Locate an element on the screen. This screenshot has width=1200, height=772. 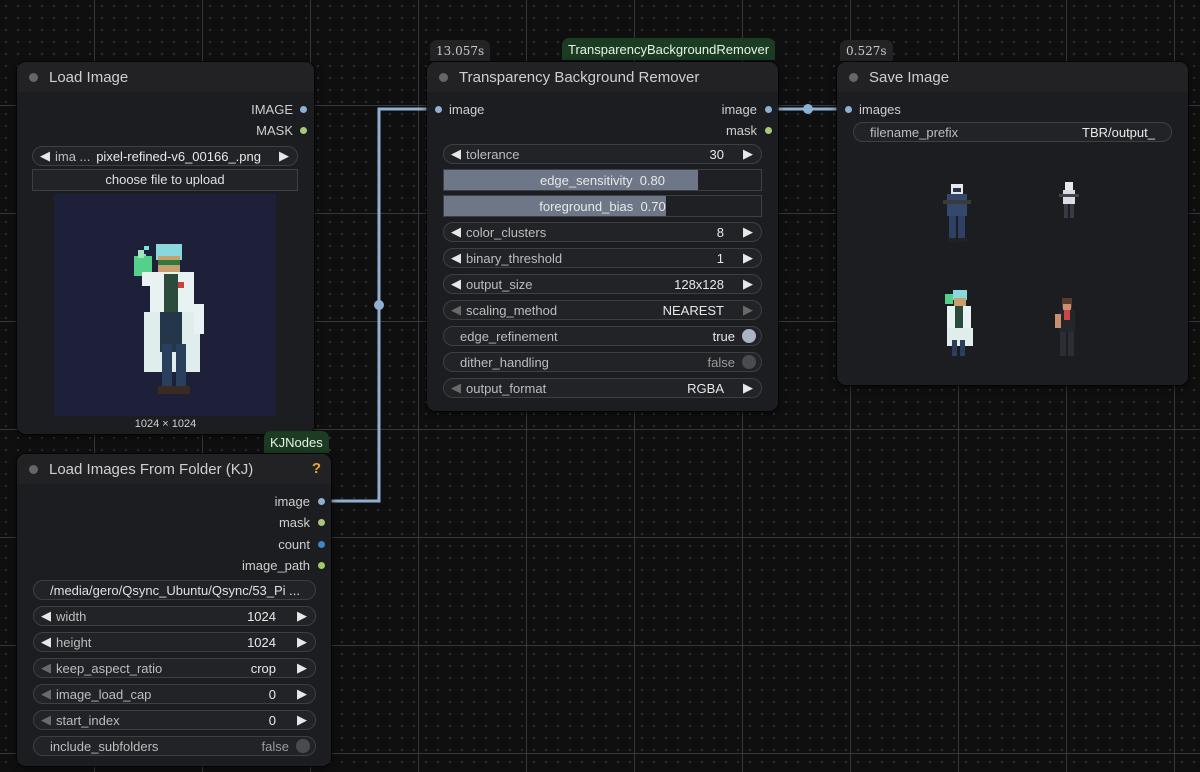
start-index-widget: ◀ start_index 0 ▶ is located at coordinates (174, 720).